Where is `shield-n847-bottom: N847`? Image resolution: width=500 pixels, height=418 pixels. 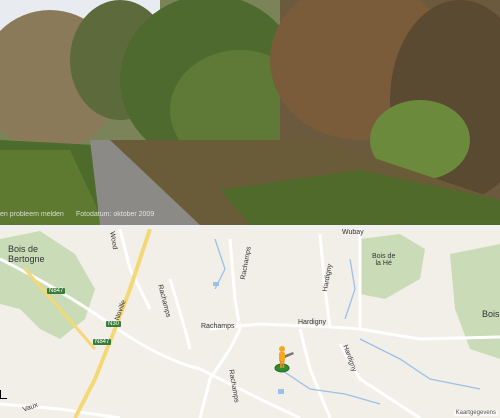
shield-n847-bottom: N847 is located at coordinates (102, 342).